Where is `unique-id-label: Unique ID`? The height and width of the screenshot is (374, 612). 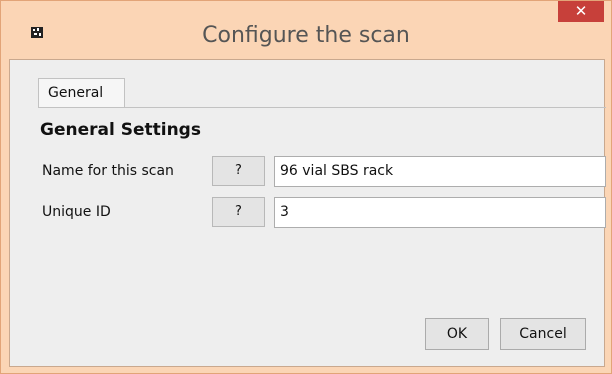 unique-id-label: Unique ID is located at coordinates (76, 212).